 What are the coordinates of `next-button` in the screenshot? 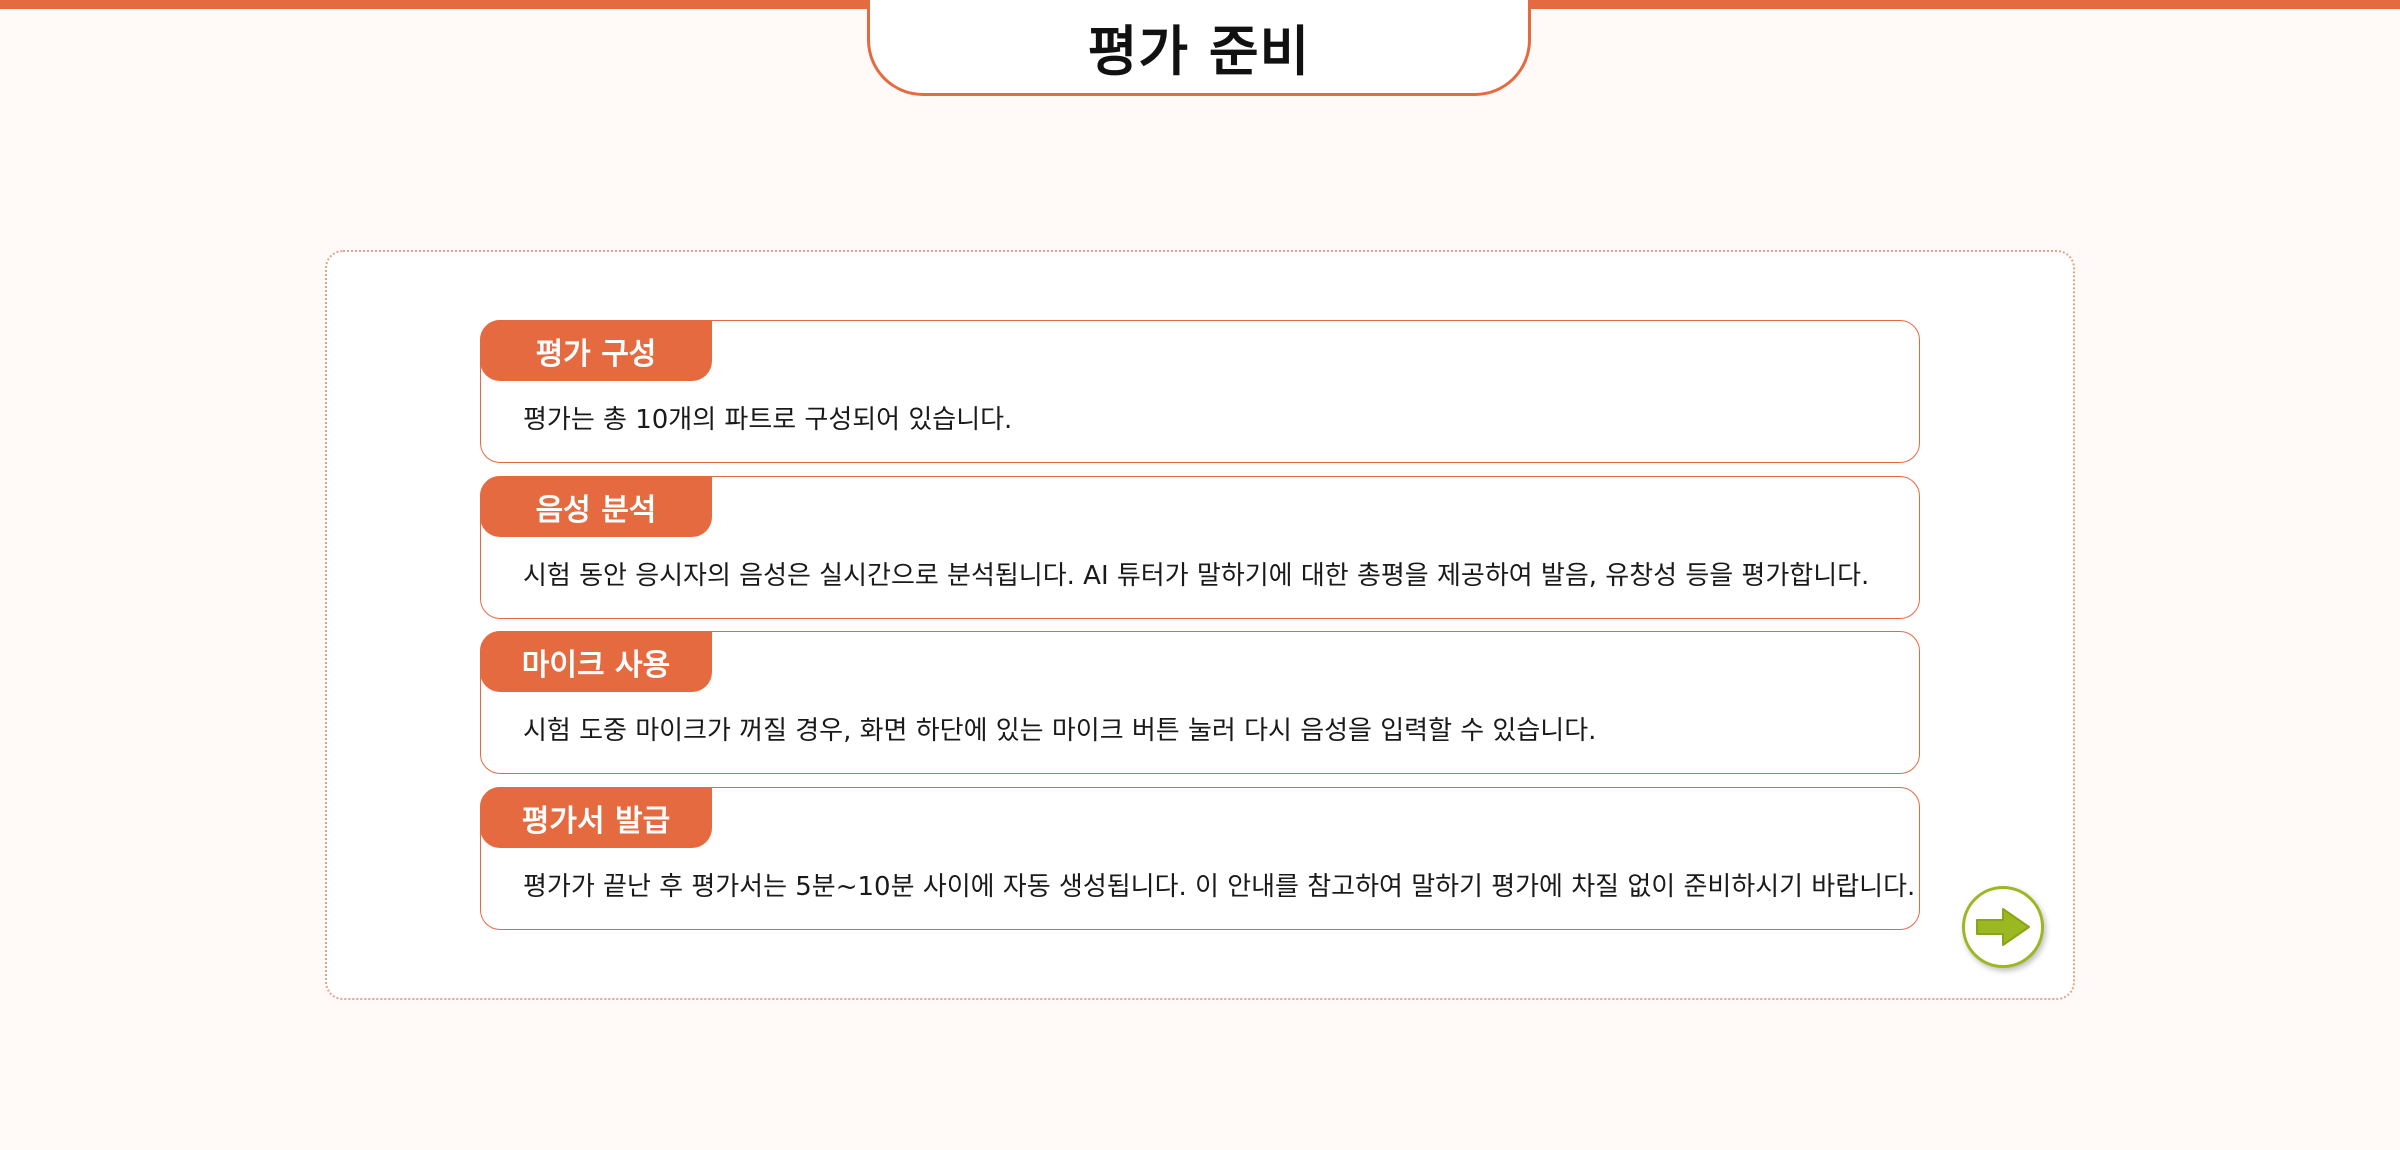 It's located at (2003, 927).